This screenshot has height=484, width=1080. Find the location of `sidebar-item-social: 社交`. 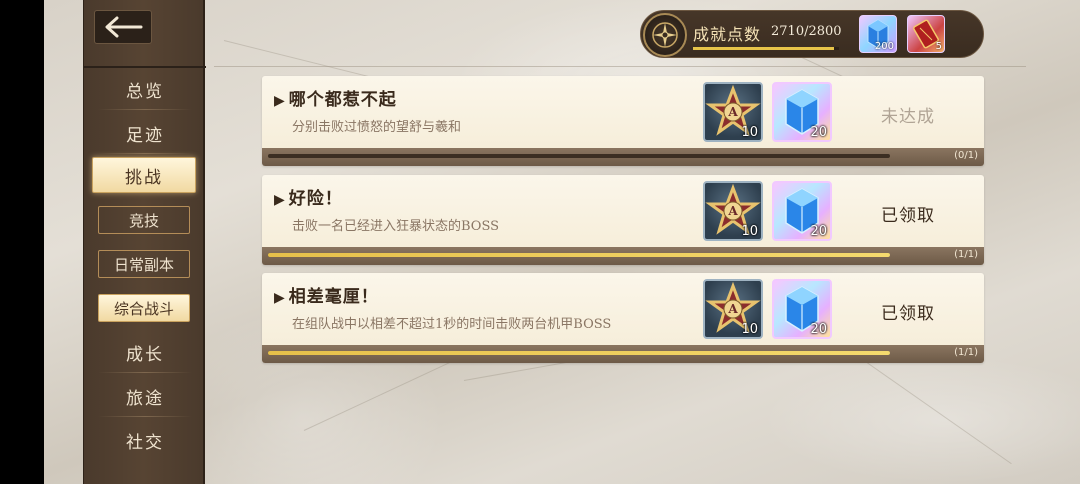

sidebar-item-social: 社交 is located at coordinates (145, 440).